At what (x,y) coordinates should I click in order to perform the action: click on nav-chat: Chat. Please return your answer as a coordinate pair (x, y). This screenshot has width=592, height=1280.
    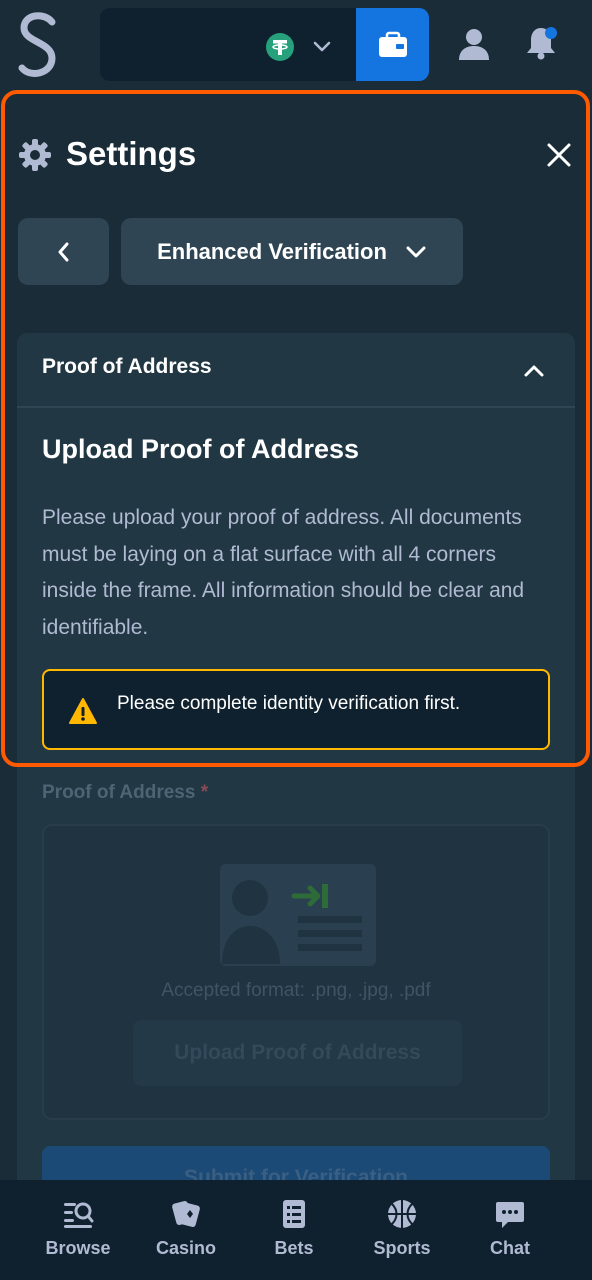
    Looking at the image, I should click on (510, 1230).